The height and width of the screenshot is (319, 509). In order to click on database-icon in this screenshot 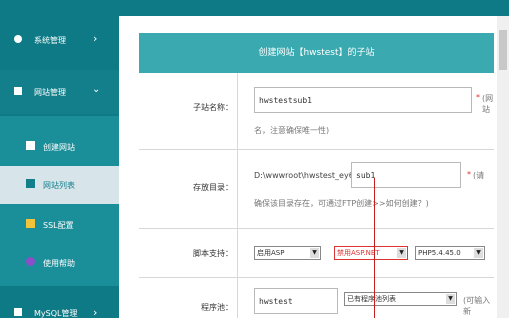, I will do `click(18, 312)`.